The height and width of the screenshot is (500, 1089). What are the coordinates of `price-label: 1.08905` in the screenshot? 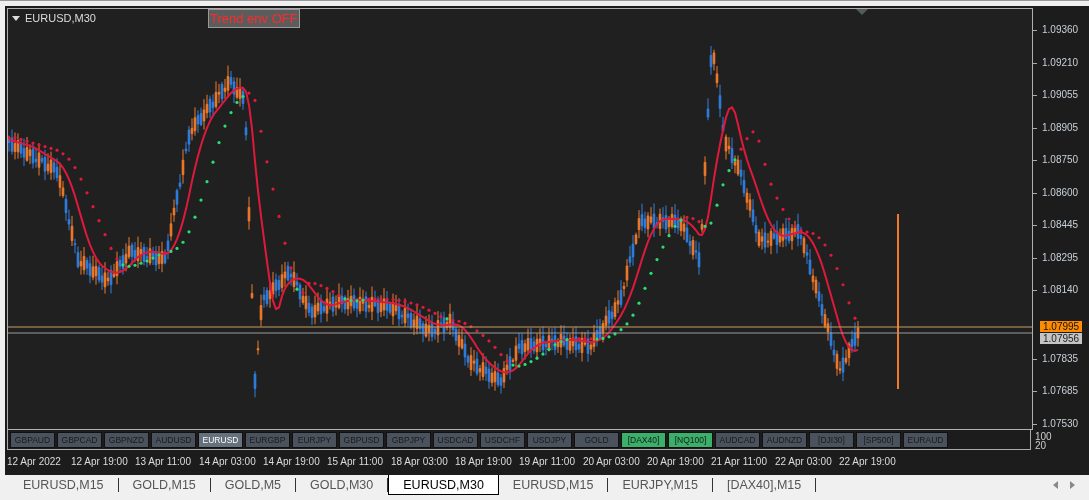 It's located at (1061, 127).